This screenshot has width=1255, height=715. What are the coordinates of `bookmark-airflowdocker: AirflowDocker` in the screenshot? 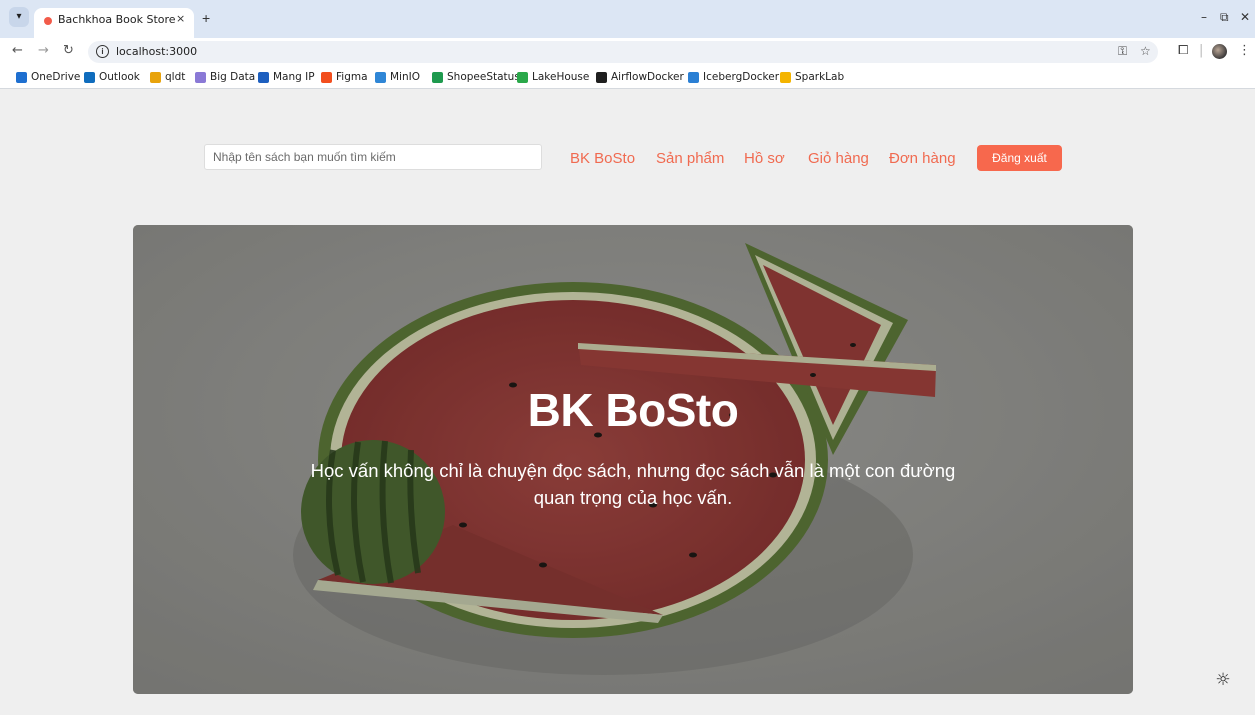 It's located at (640, 77).